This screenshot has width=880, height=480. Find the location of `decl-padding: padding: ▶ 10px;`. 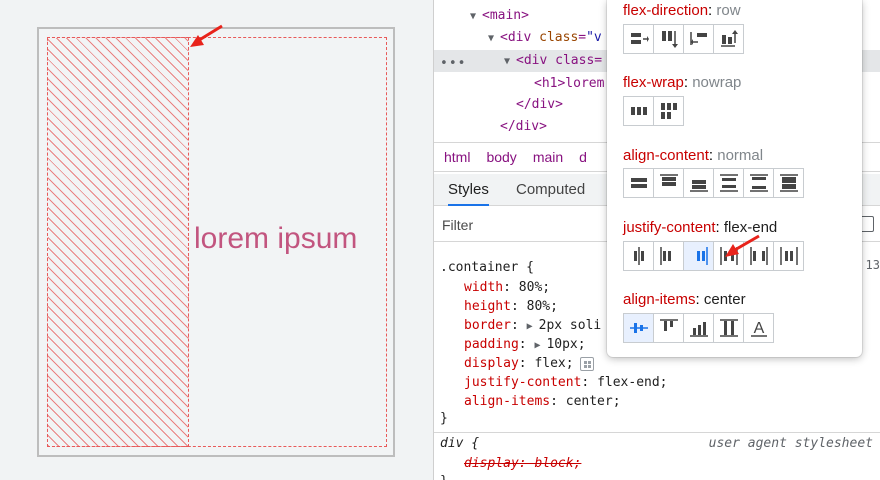

decl-padding: padding: ▶ 10px; is located at coordinates (525, 345).